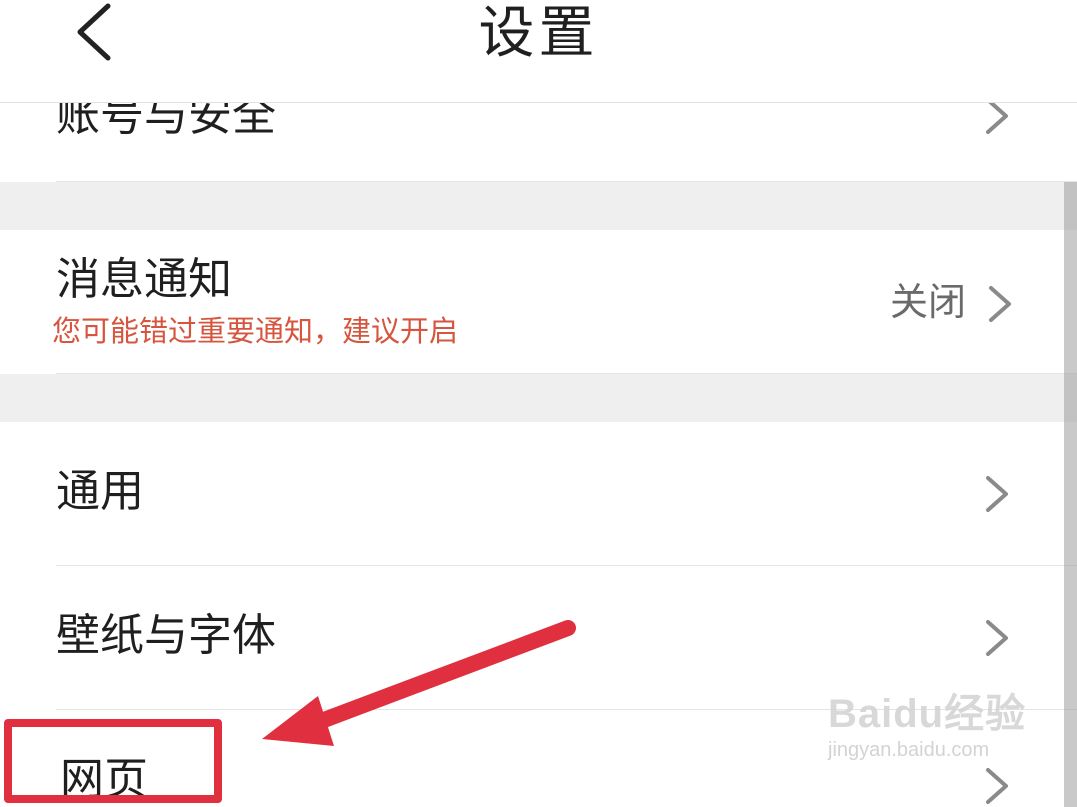  I want to click on notification-hint: 您可能错过重要通知，建议开启, so click(255, 331).